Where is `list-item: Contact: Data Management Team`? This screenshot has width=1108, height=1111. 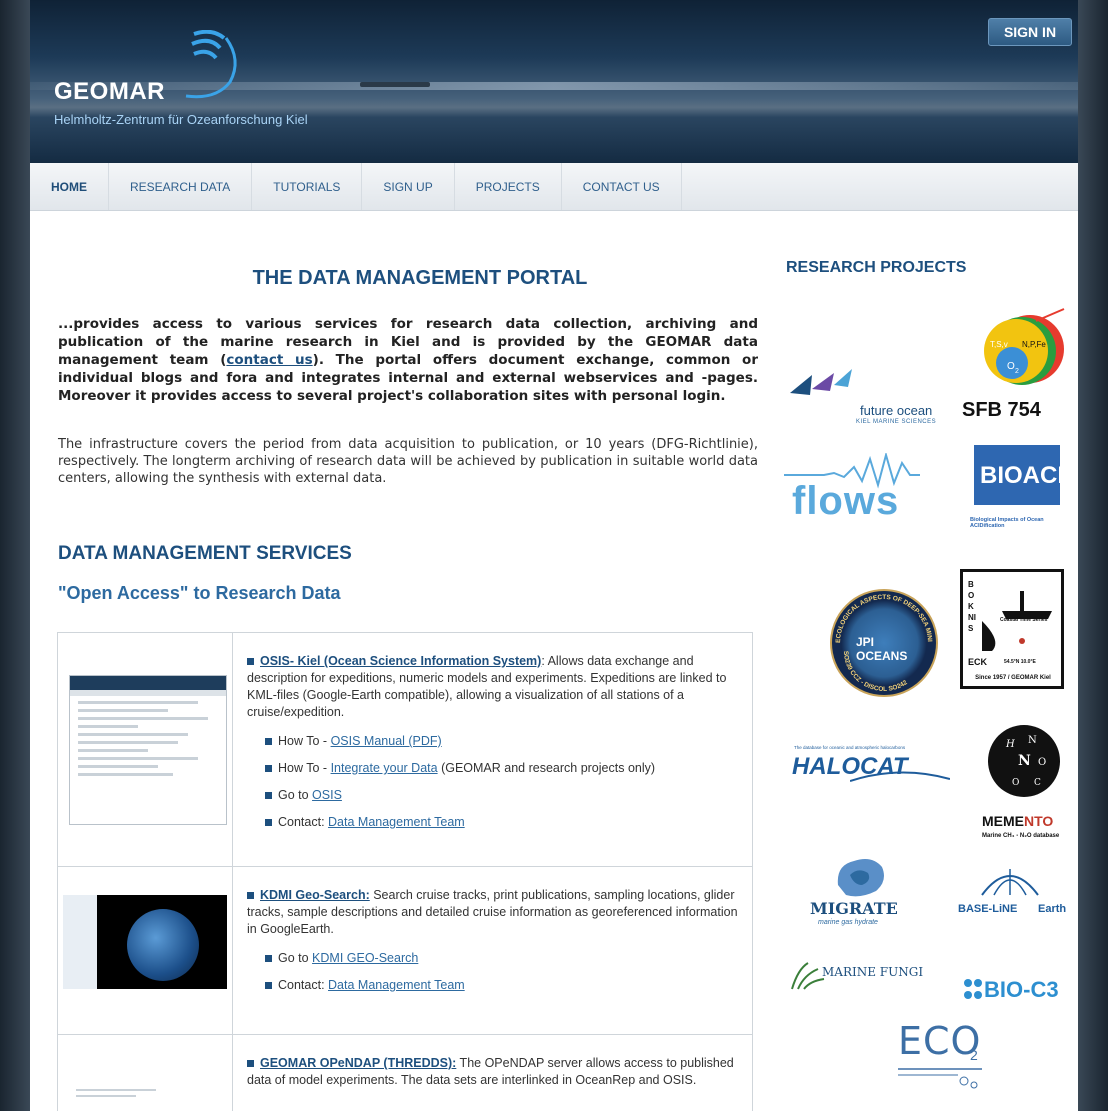 list-item: Contact: Data Management Team is located at coordinates (503, 822).